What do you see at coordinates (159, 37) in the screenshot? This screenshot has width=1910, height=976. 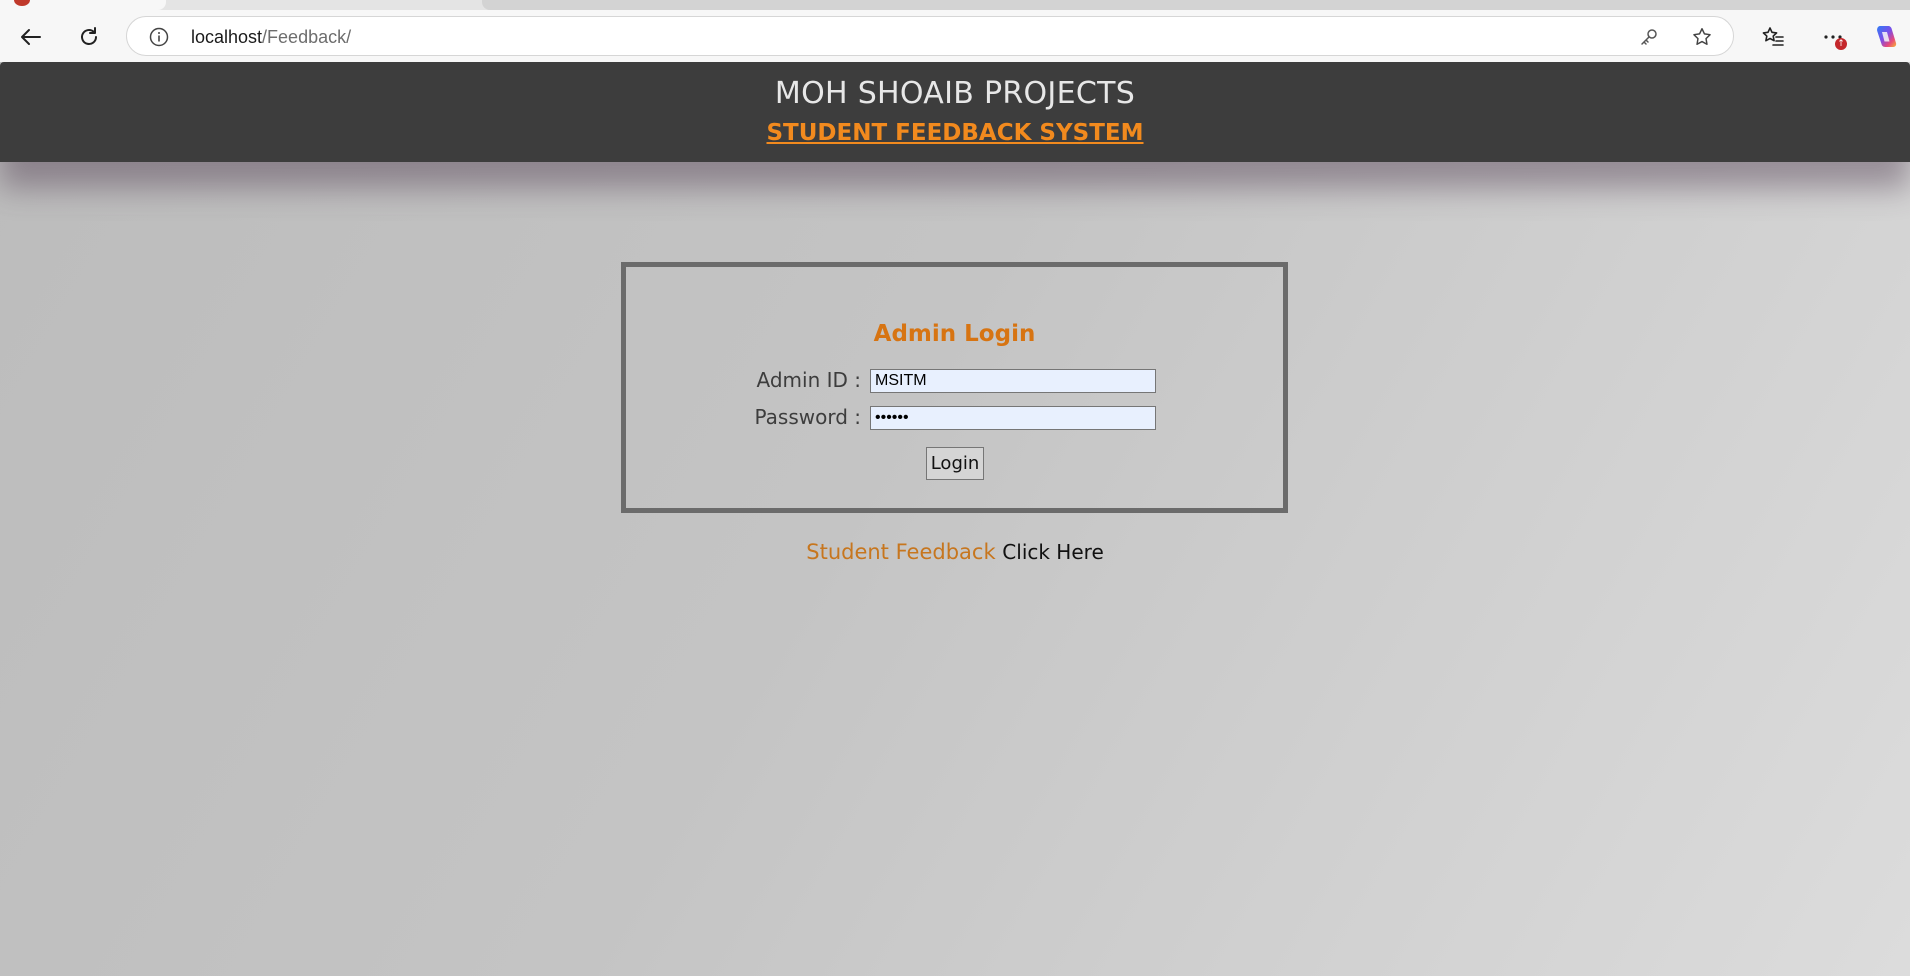 I see `info-icon` at bounding box center [159, 37].